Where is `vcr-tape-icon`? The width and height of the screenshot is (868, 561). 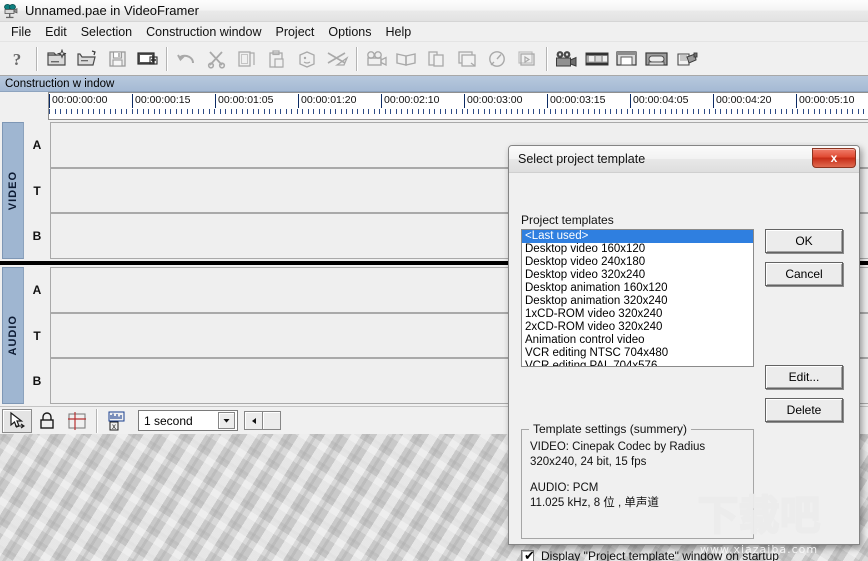
vcr-tape-icon is located at coordinates (657, 59).